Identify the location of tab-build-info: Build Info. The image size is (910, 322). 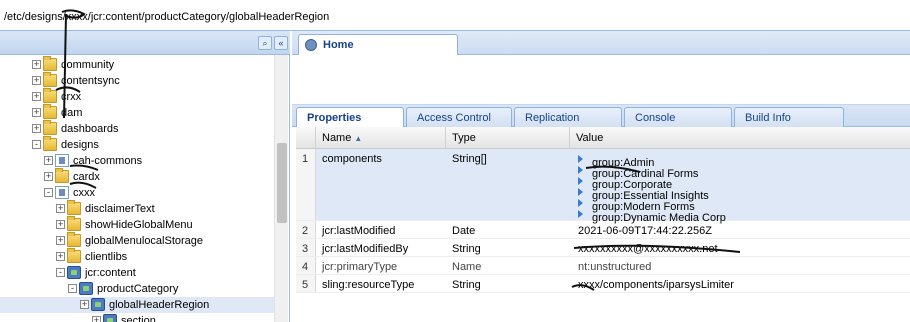
(789, 117).